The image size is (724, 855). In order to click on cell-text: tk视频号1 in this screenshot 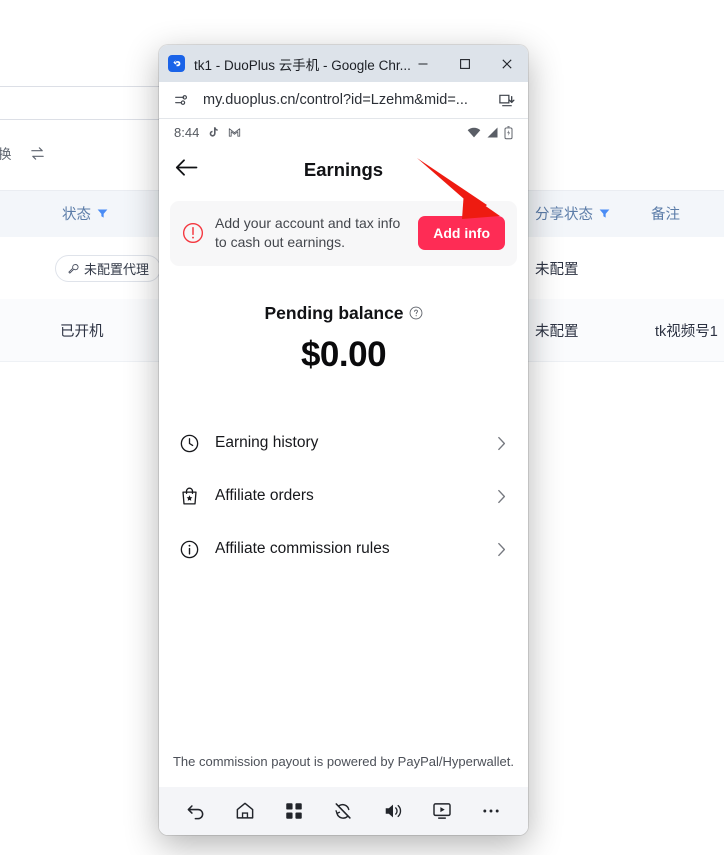, I will do `click(686, 332)`.